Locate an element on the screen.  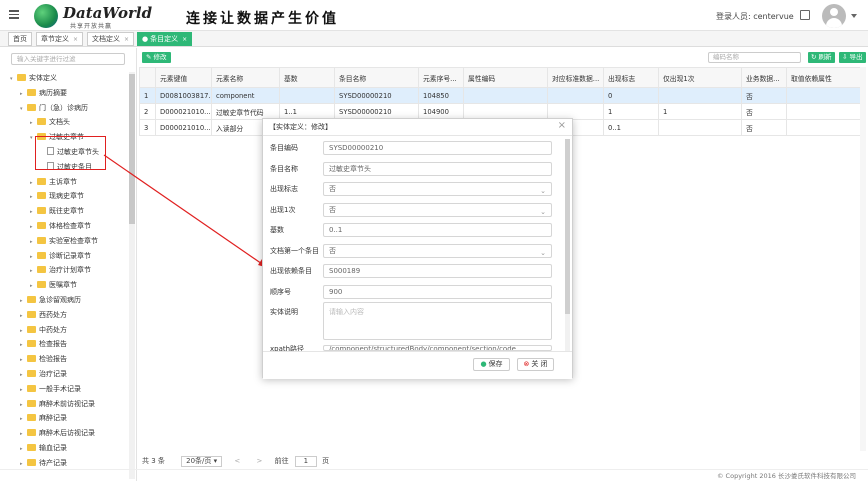
tree-node: ▸ 输血记录 is located at coordinates (43, 448).